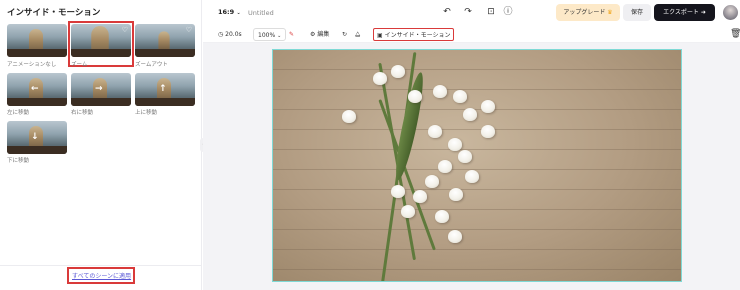 The height and width of the screenshot is (290, 740). Describe the element at coordinates (101, 40) in the screenshot. I see `motion-option-zoom: ♡` at that location.